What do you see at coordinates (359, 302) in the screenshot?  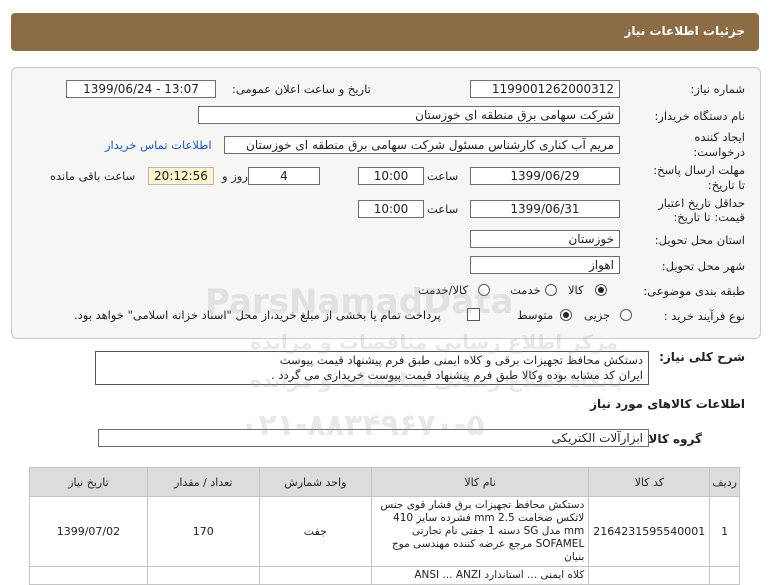 I see `watermark-brand: ParsNamadData` at bounding box center [359, 302].